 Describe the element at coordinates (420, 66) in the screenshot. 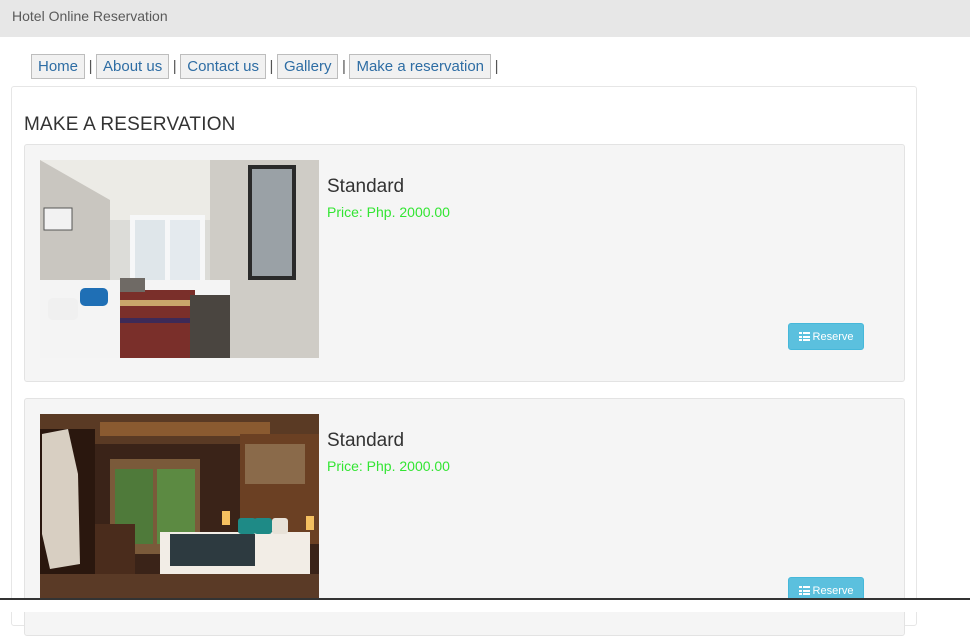

I see `nav-make-reservation: Make a reservation` at that location.